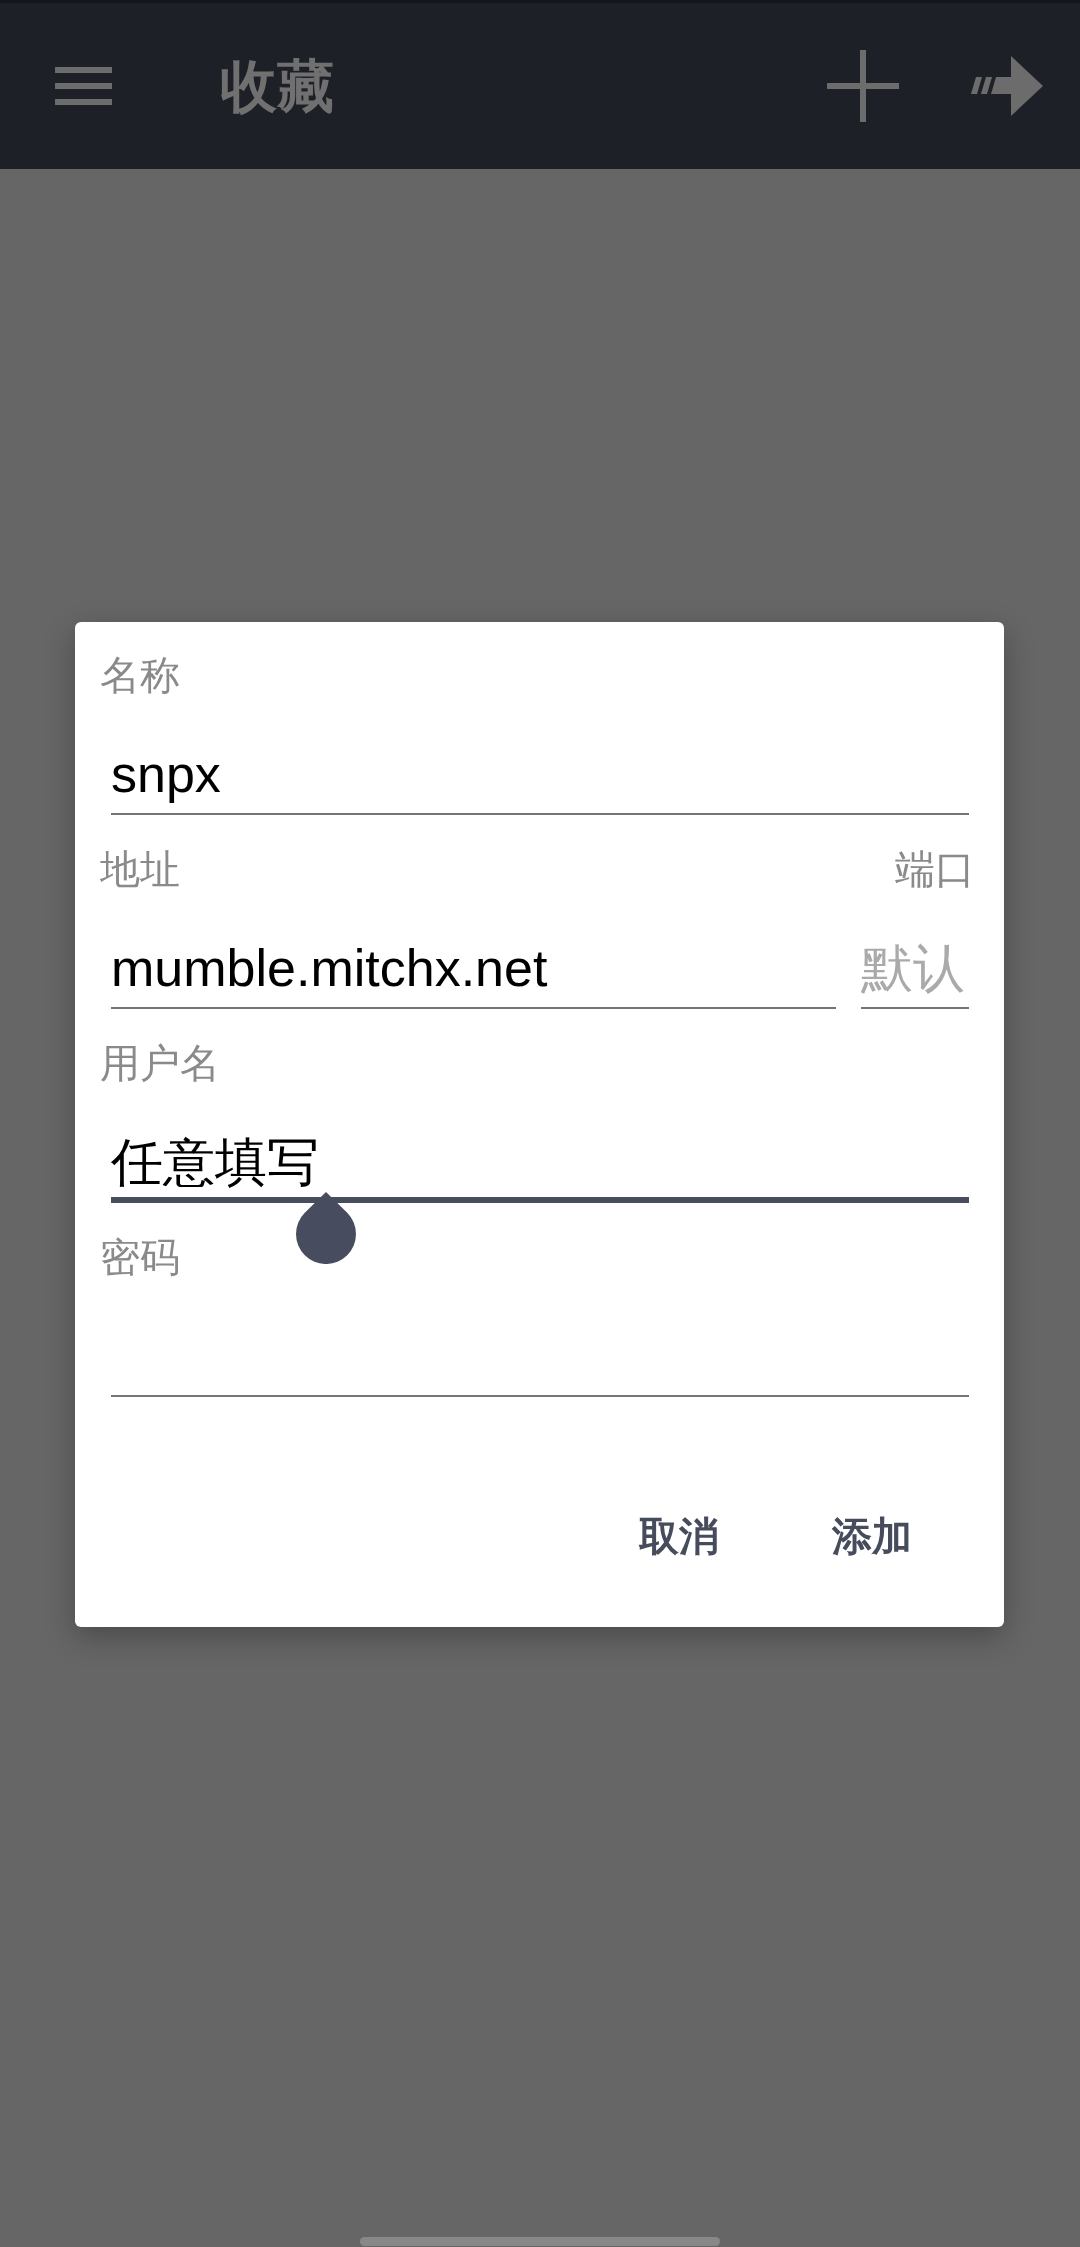  What do you see at coordinates (679, 1536) in the screenshot?
I see `dialog-button: 取消` at bounding box center [679, 1536].